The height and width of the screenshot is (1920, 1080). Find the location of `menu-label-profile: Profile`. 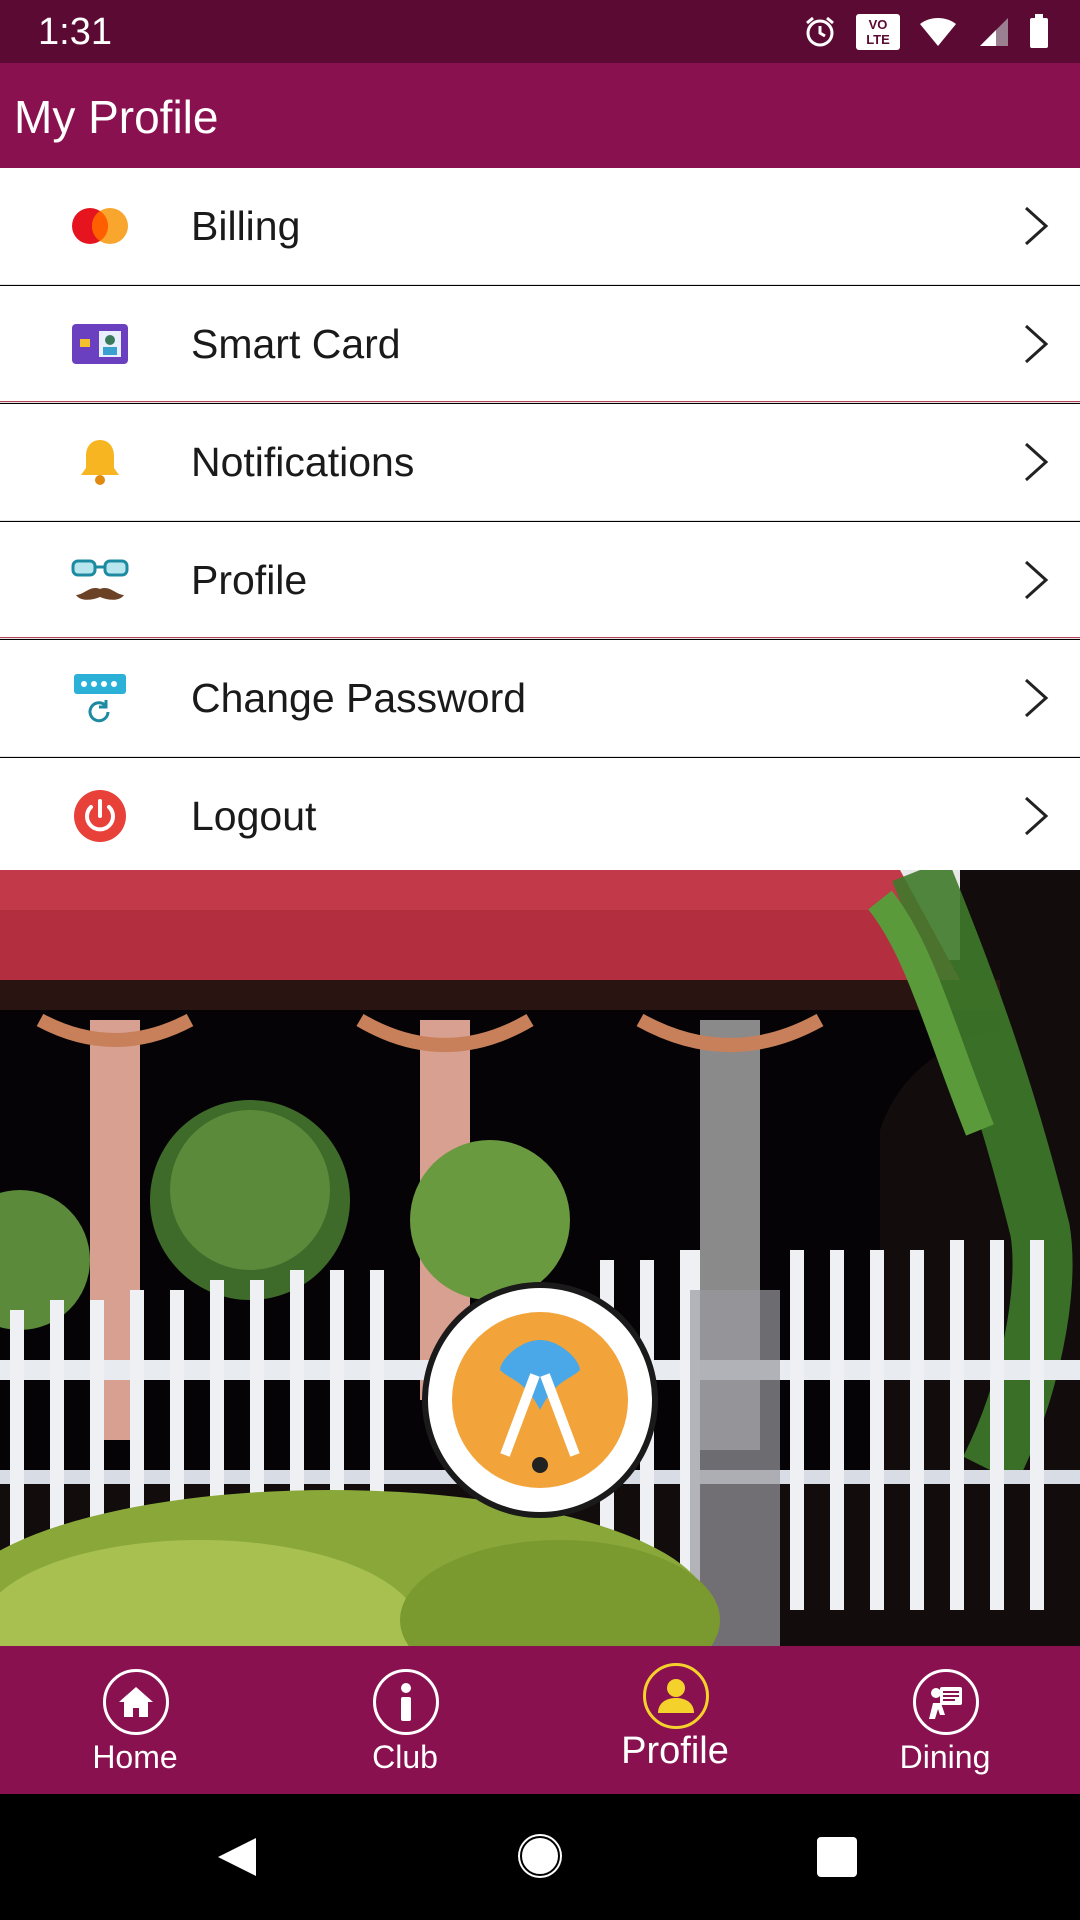

menu-label-profile: Profile is located at coordinates (249, 580).